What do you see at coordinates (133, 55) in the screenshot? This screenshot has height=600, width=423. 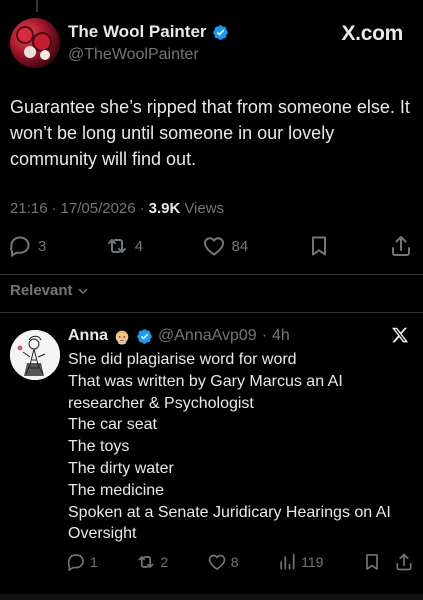 I see `author-handle: @TheWoolPainter` at bounding box center [133, 55].